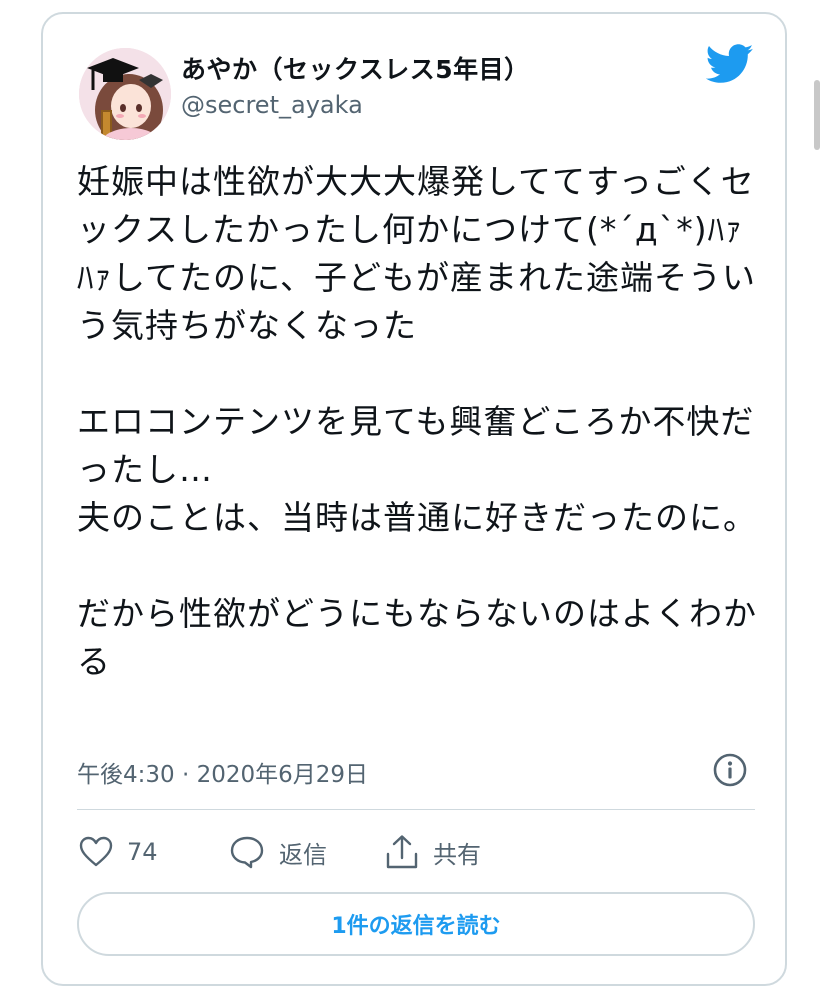  I want to click on share-button: 共有, so click(433, 852).